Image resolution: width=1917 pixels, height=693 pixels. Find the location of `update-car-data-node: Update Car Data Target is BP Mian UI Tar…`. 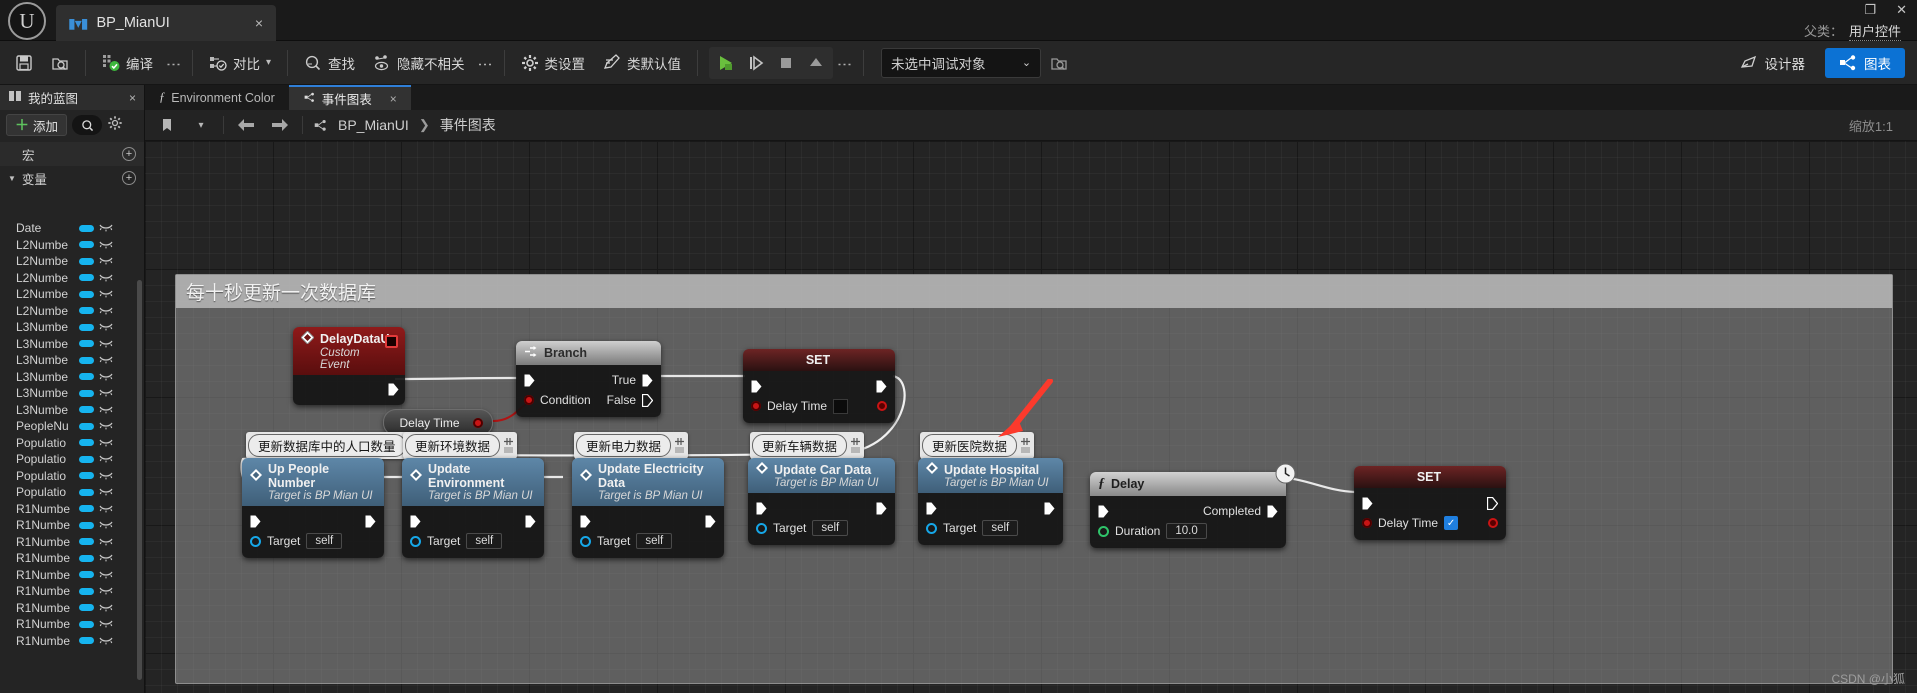

update-car-data-node: Update Car Data Target is BP Mian UI Tar… is located at coordinates (821, 501).